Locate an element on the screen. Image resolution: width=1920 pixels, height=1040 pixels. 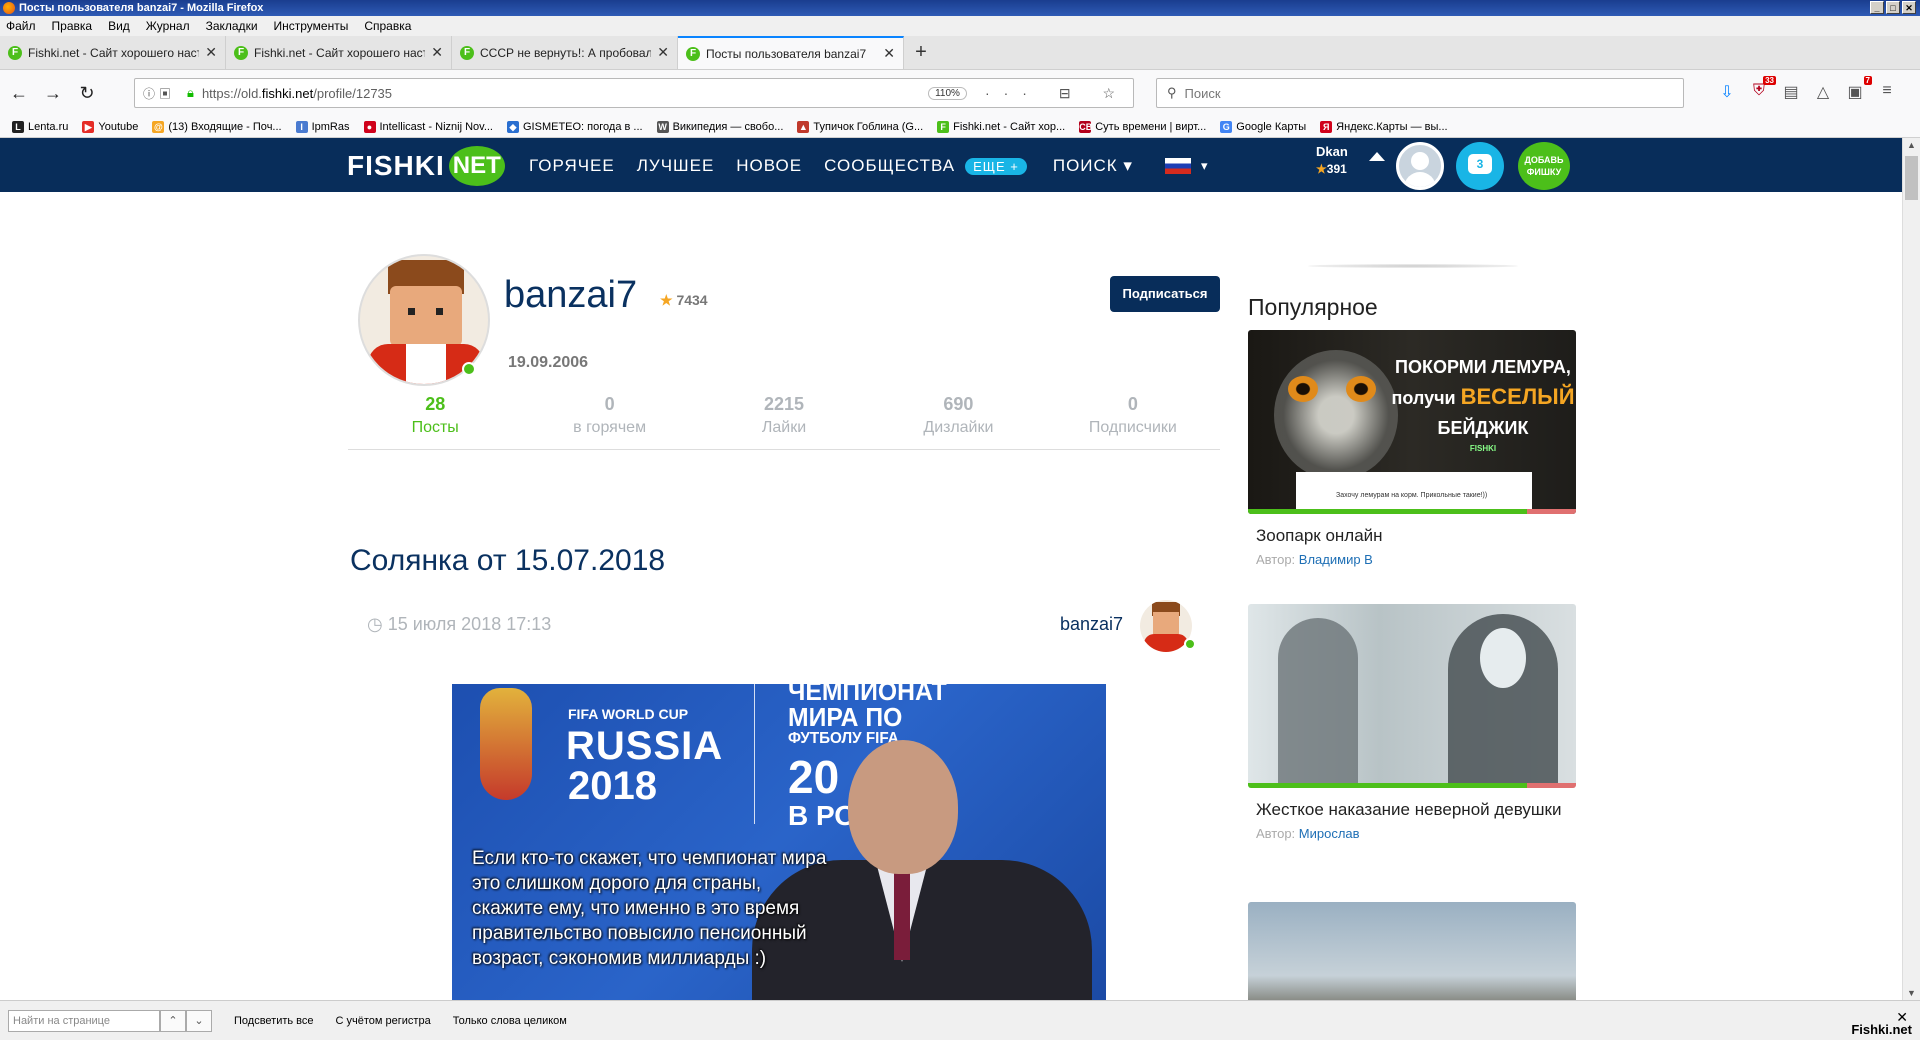
nav-communities: СООБЩЕСТВА is located at coordinates (889, 166).